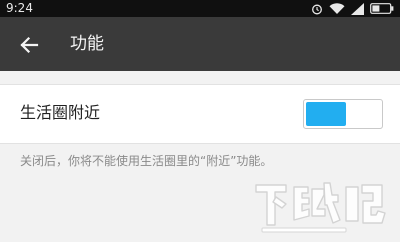  Describe the element at coordinates (364, 114) in the screenshot. I see `toggle-knob` at that location.